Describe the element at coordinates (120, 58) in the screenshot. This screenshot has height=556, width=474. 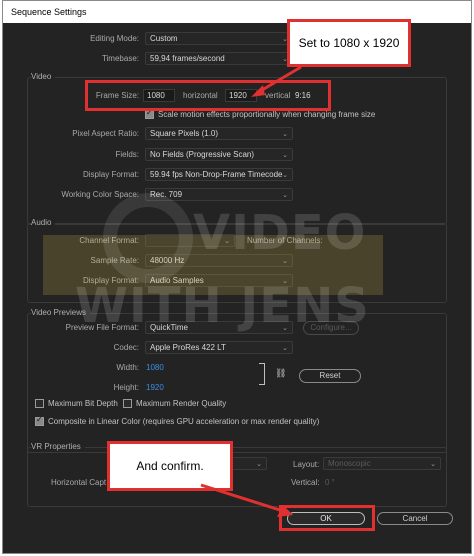
I see `timebase-label: Timebase:` at that location.